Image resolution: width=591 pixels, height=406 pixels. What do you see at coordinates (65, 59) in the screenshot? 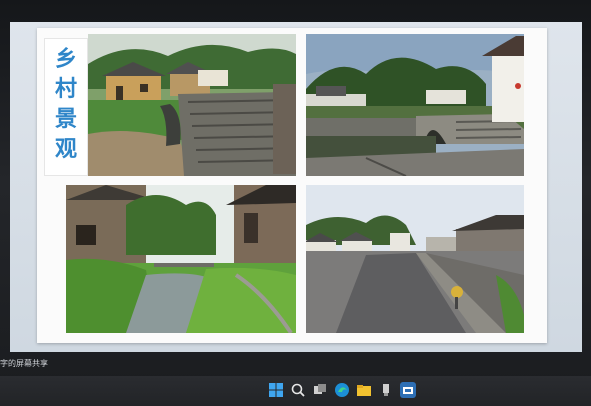
I see `title-char-1: 乡` at bounding box center [65, 59].